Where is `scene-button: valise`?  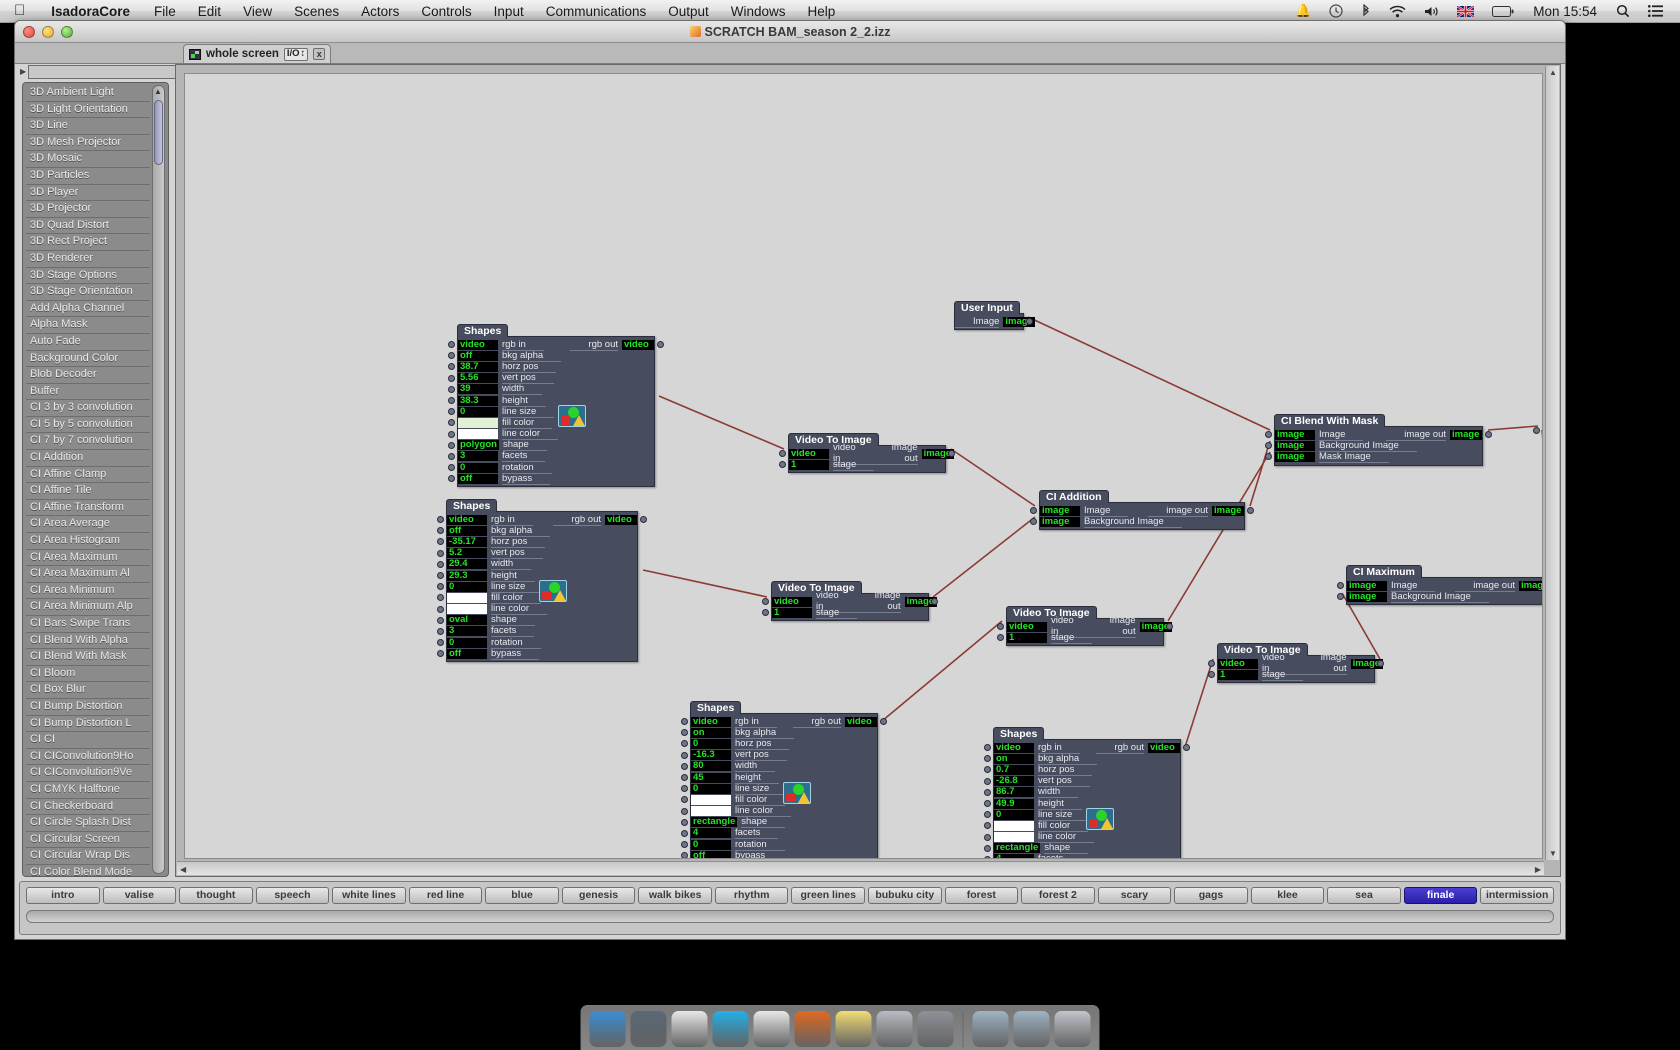
scene-button: valise is located at coordinates (139, 895).